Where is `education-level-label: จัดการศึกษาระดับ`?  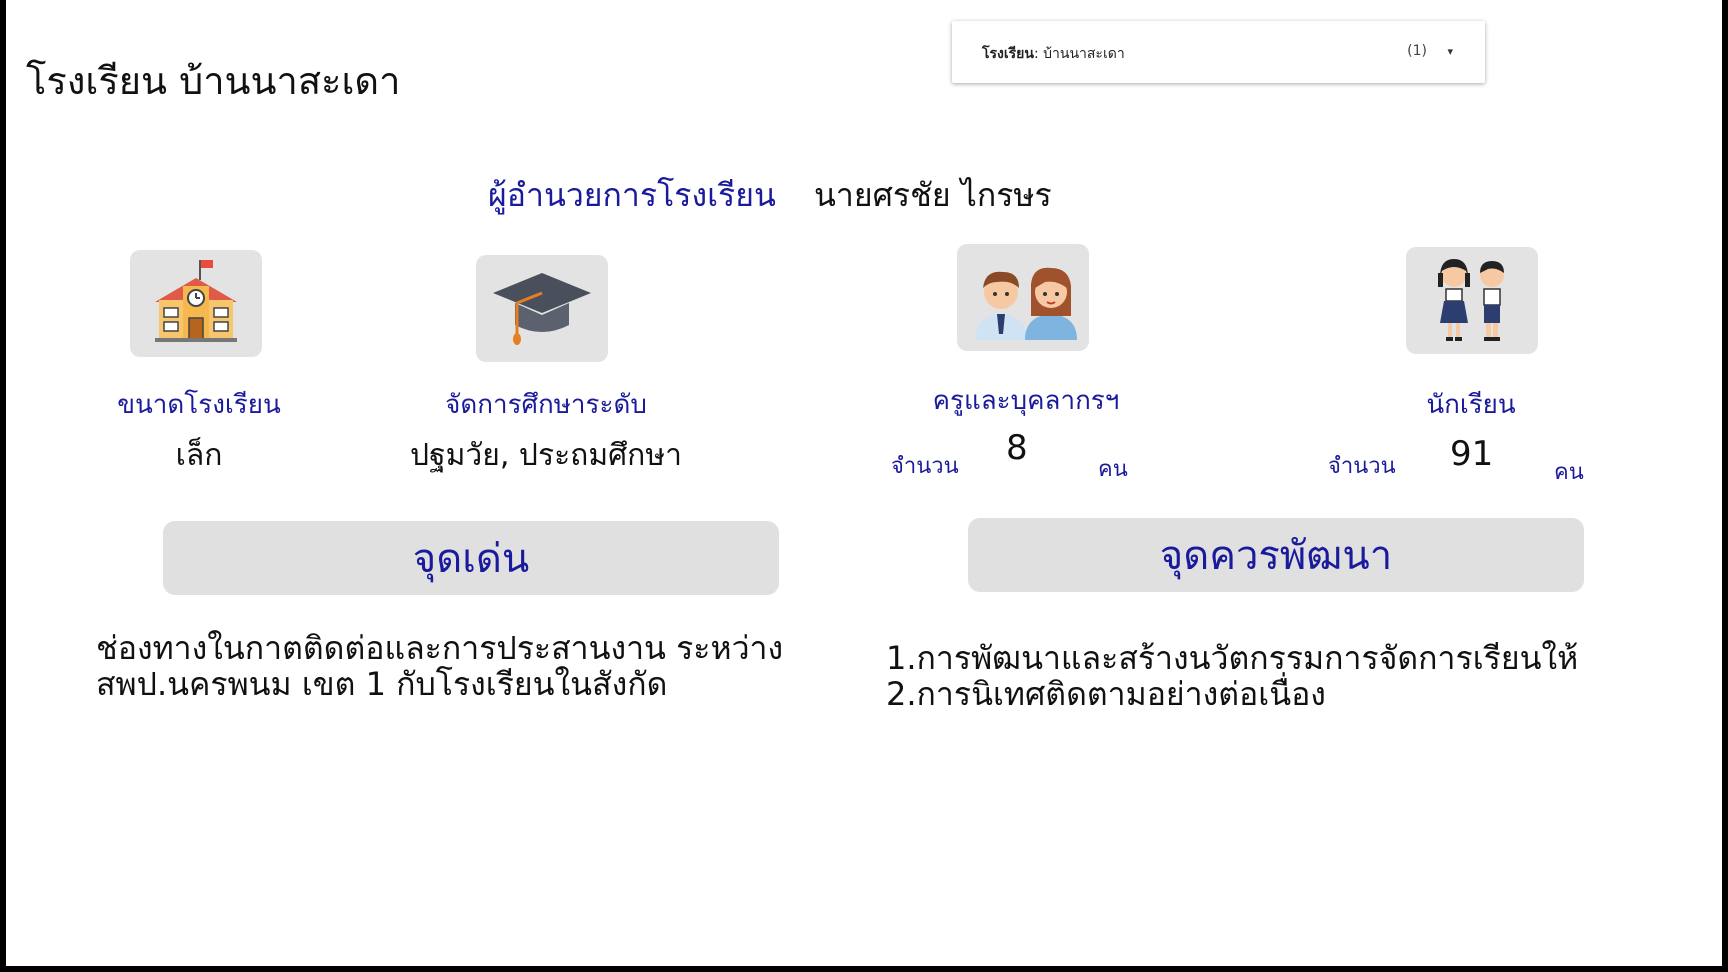 education-level-label: จัดการศึกษาระดับ is located at coordinates (546, 405).